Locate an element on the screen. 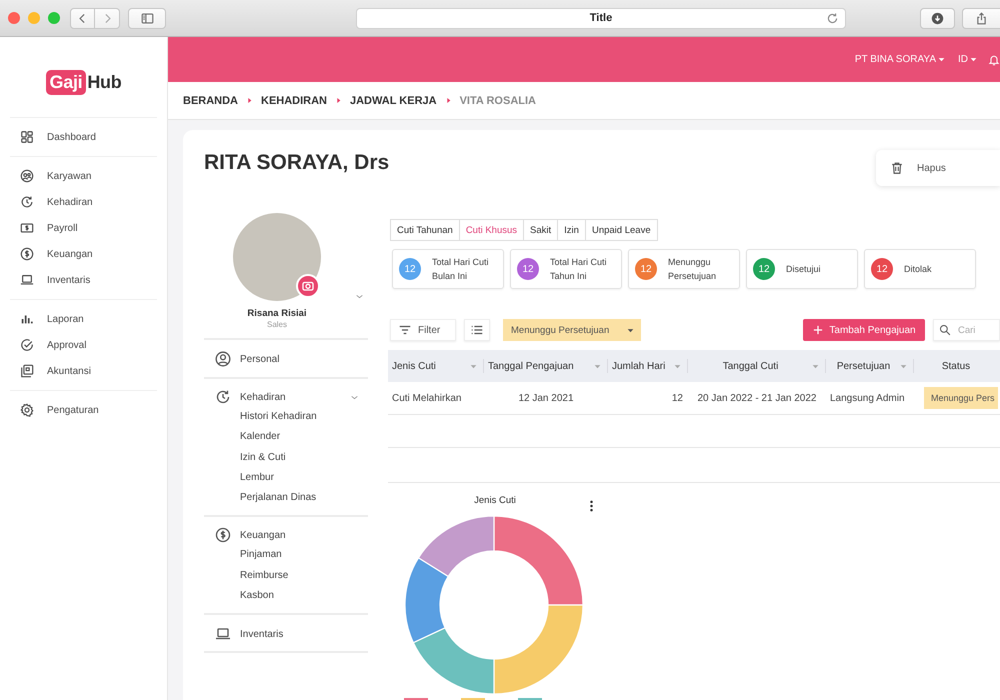 The height and width of the screenshot is (700, 1000). download-button is located at coordinates (937, 18).